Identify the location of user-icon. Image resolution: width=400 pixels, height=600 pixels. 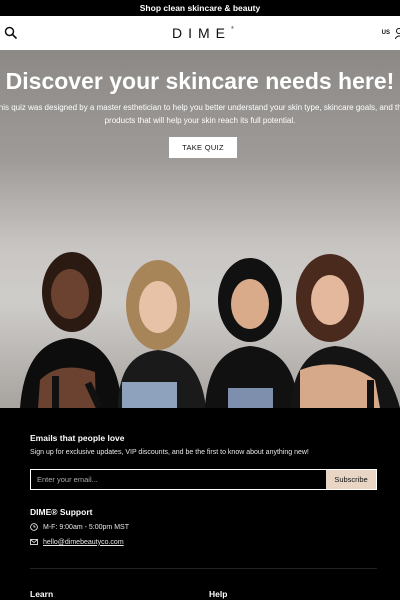
(397, 33).